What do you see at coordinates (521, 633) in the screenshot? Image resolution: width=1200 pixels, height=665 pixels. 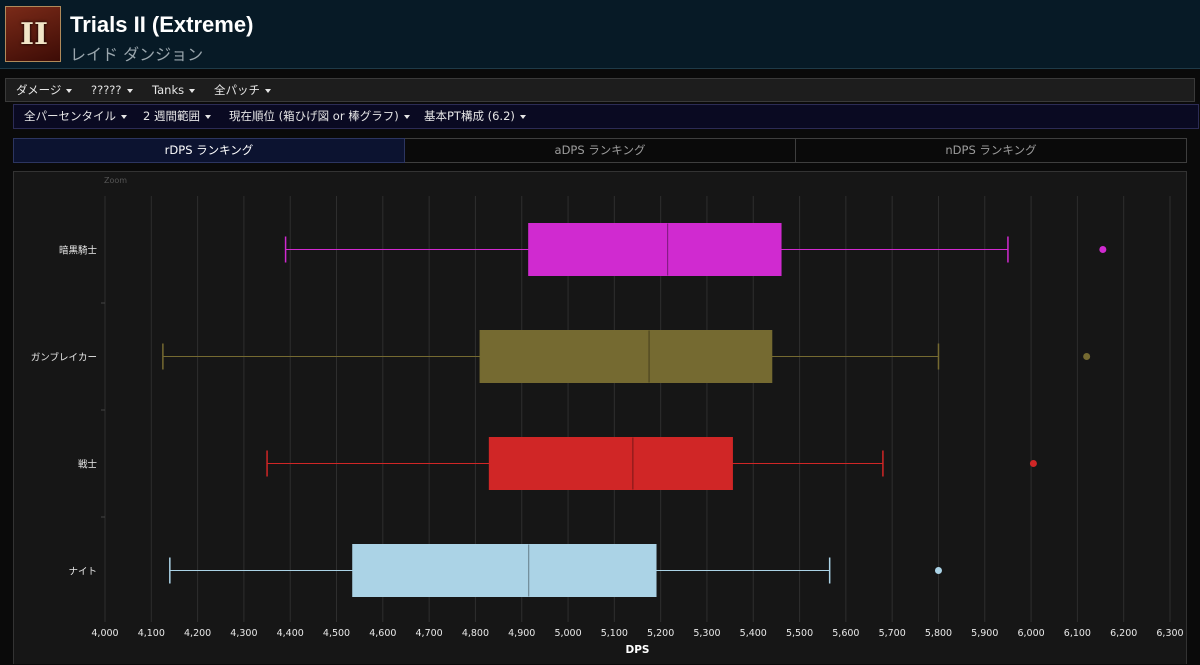 I see `x-tick-label: 4,900` at bounding box center [521, 633].